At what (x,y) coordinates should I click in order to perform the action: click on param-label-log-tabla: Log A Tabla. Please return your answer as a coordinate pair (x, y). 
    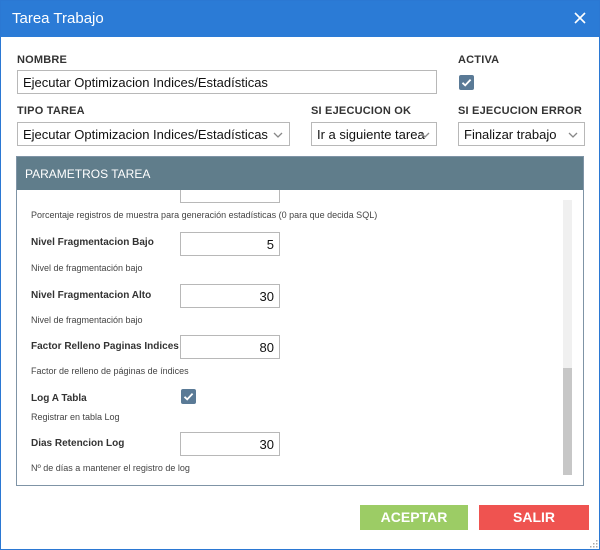
    Looking at the image, I should click on (59, 398).